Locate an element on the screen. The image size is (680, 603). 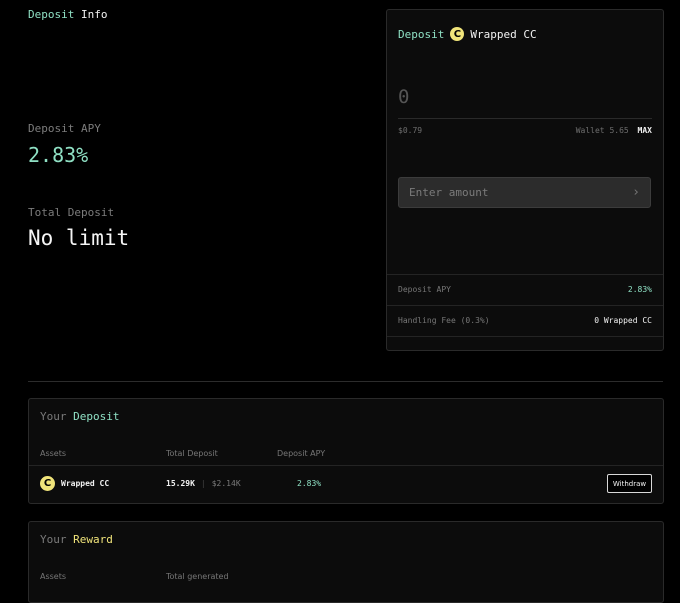
wallet-balance-value: 5.65 is located at coordinates (619, 130).